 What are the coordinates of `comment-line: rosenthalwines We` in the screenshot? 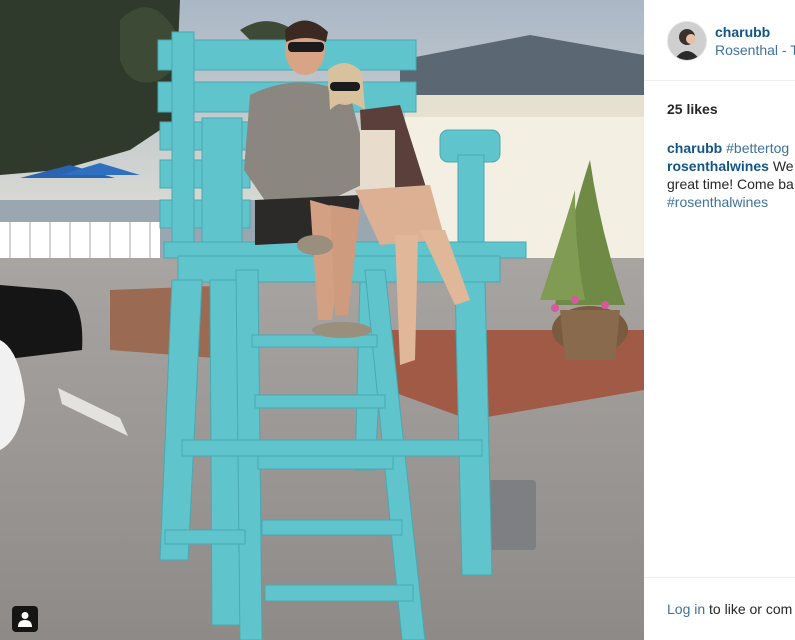 It's located at (731, 166).